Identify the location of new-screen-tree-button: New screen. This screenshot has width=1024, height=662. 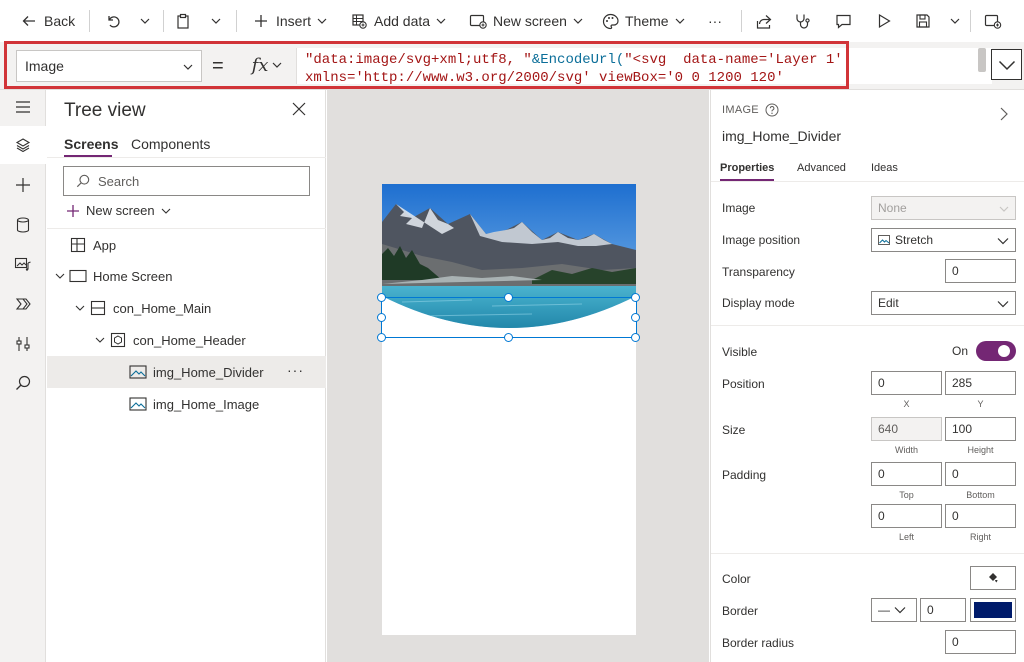
(118, 210).